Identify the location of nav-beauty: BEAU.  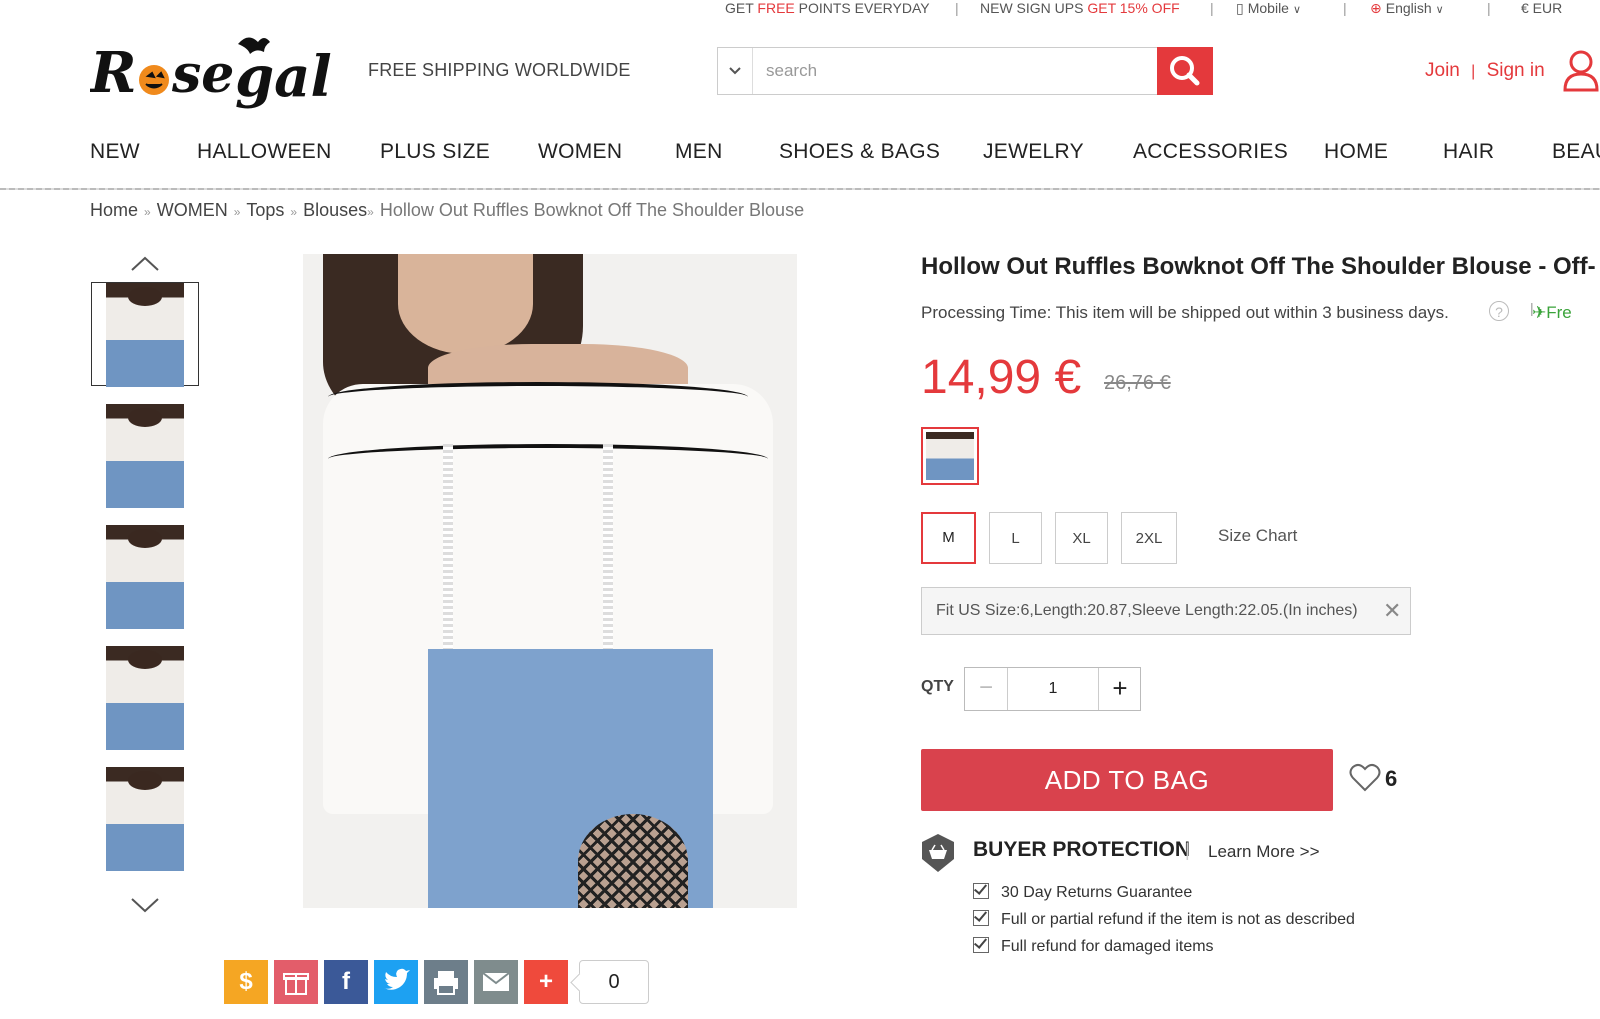
(1576, 152).